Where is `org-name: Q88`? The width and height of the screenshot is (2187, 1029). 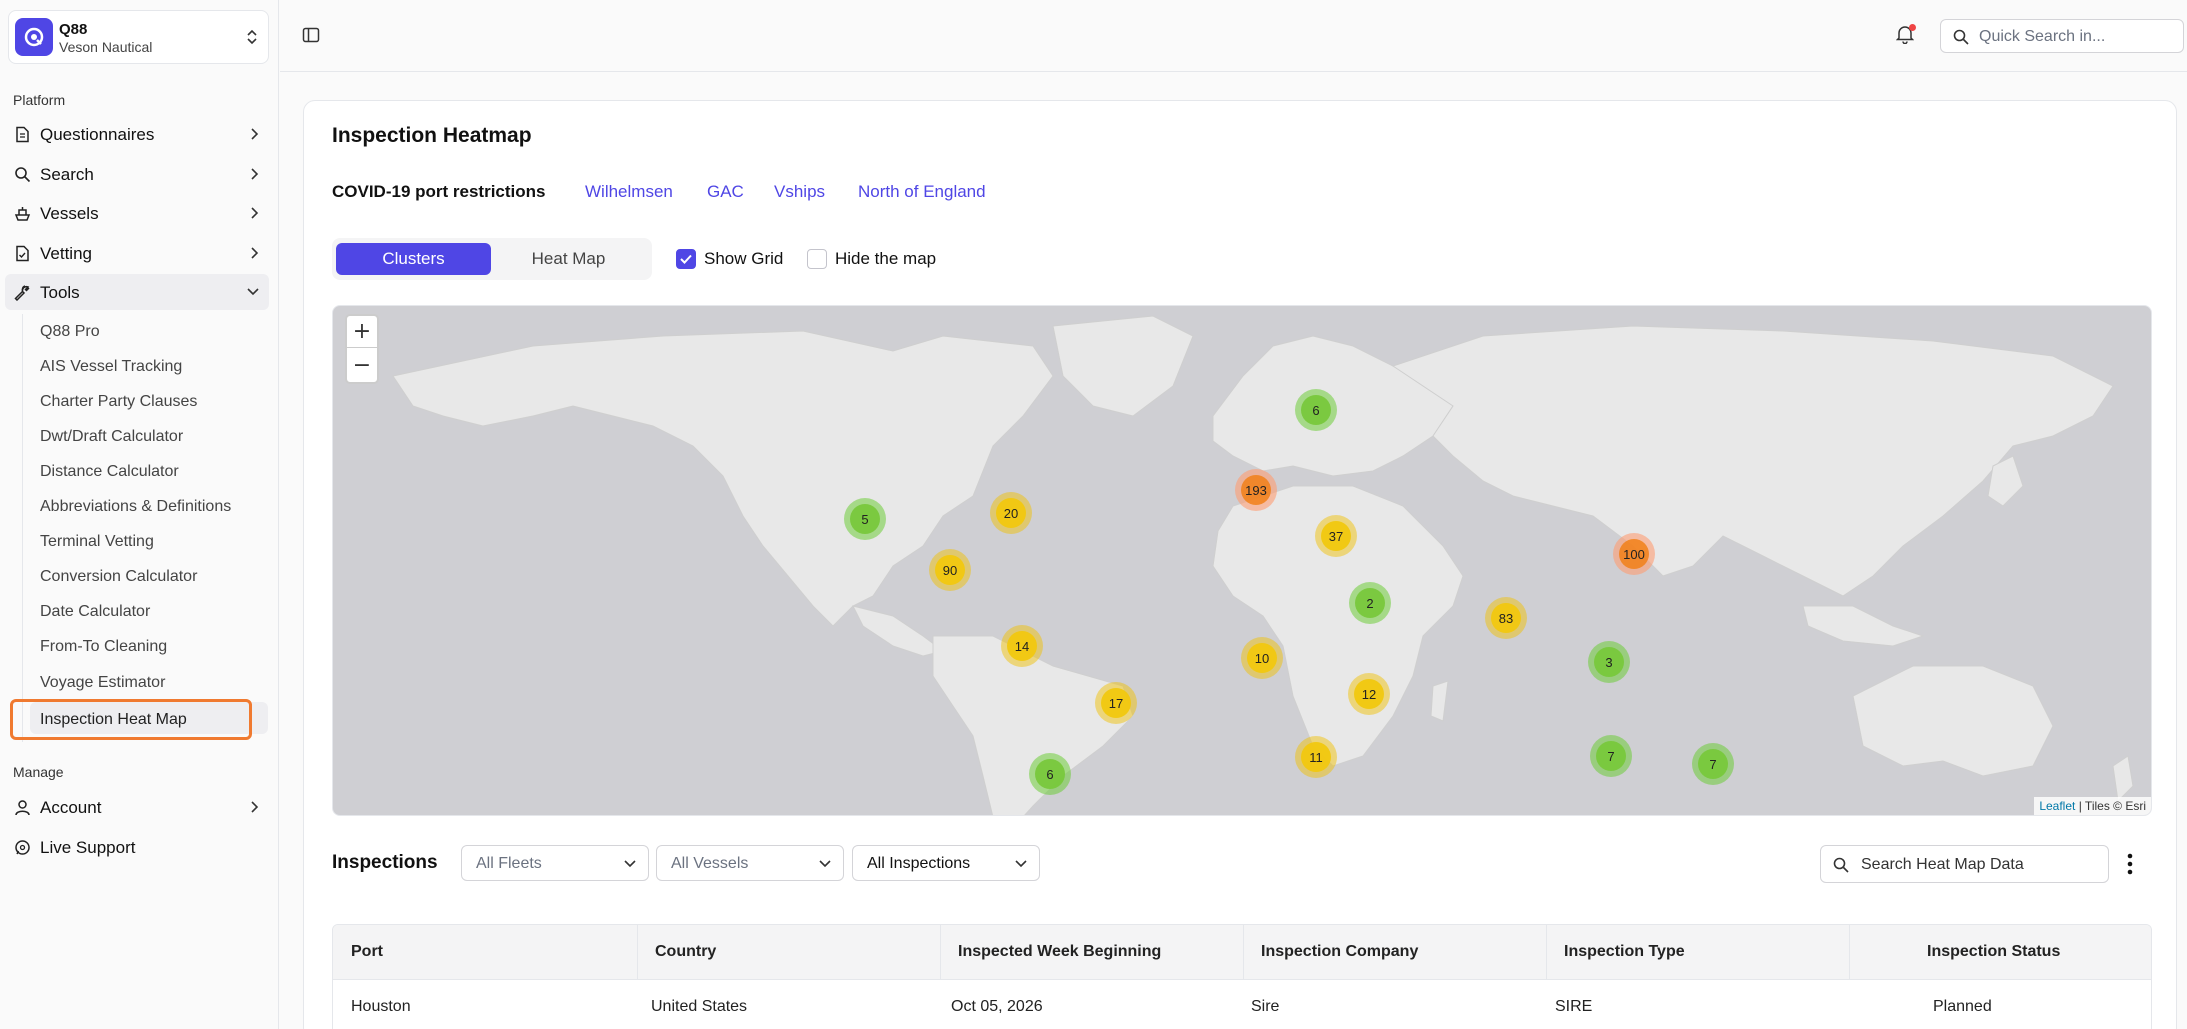 org-name: Q88 is located at coordinates (73, 29).